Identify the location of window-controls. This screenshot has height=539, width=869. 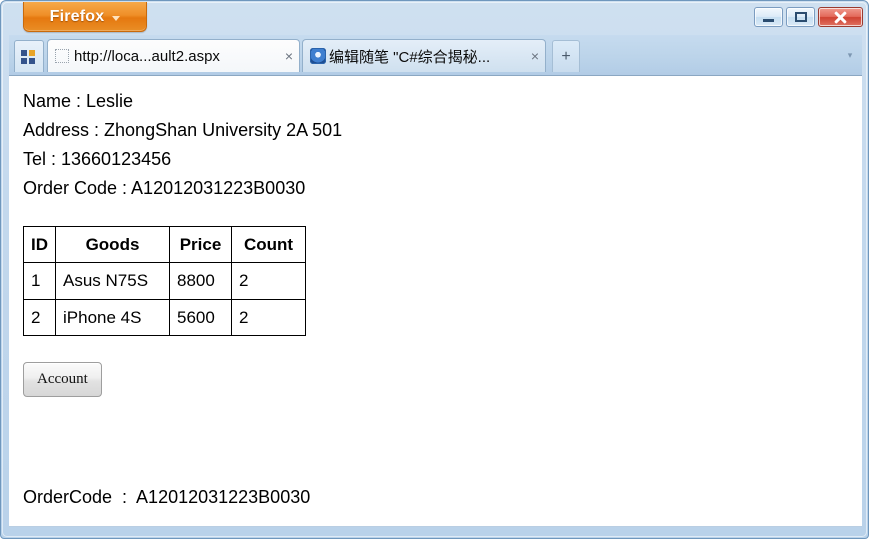
(808, 17).